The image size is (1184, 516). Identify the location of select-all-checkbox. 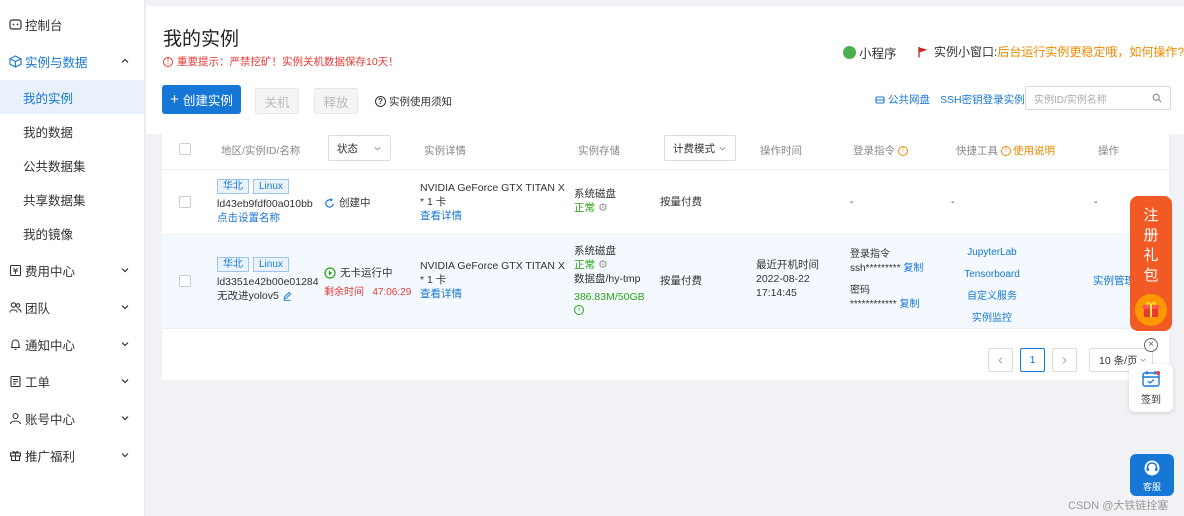
(185, 149).